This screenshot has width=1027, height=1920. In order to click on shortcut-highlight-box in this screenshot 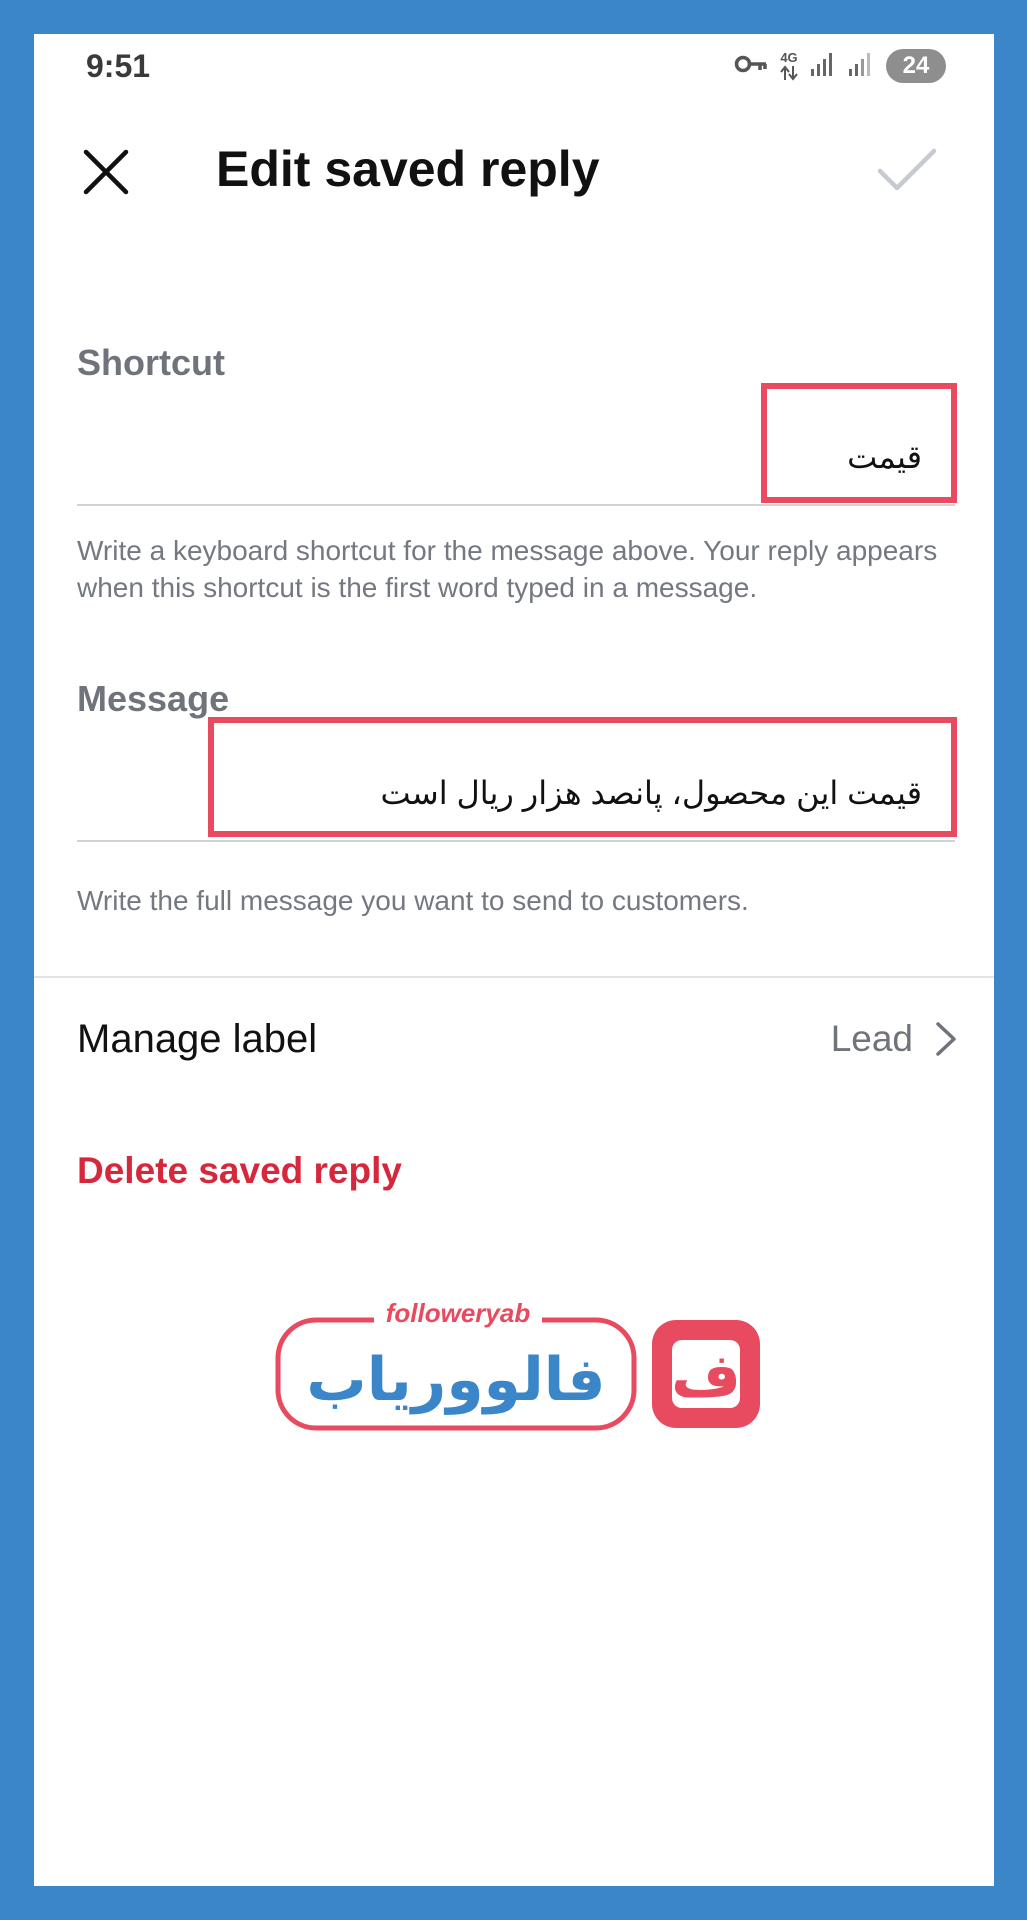, I will do `click(859, 443)`.